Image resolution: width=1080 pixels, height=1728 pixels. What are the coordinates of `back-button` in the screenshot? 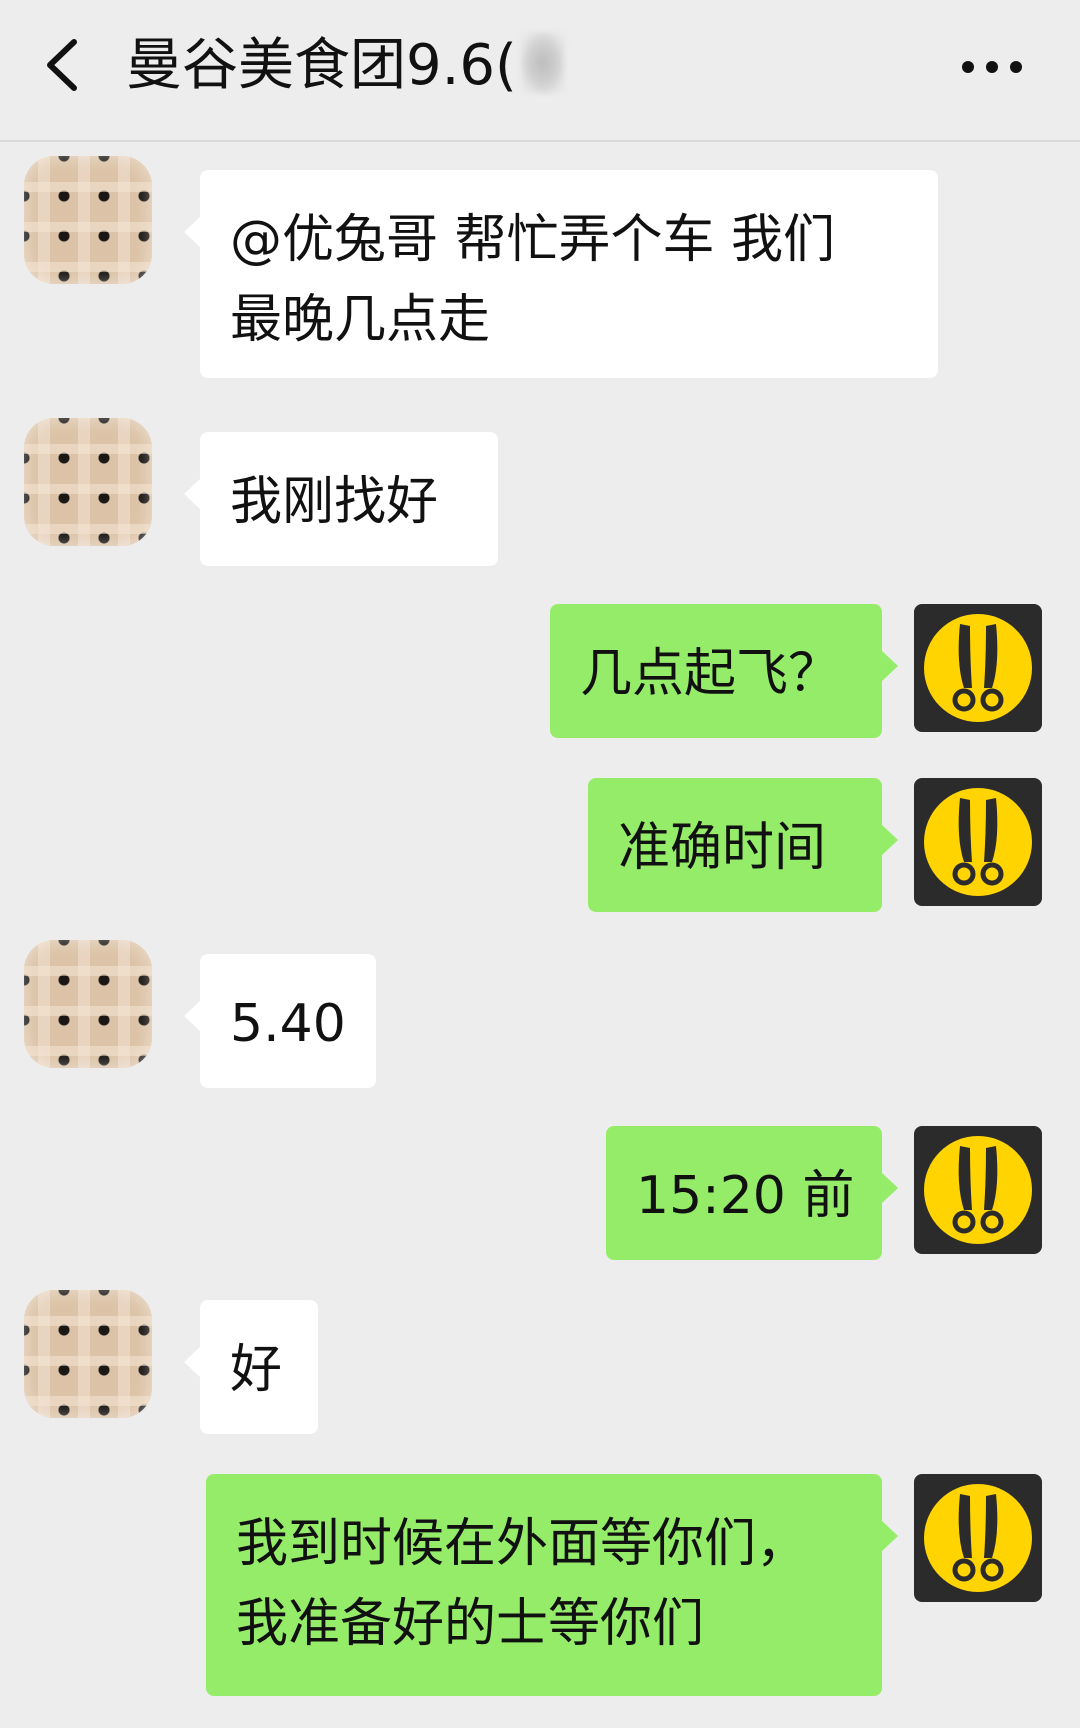 It's located at (68, 65).